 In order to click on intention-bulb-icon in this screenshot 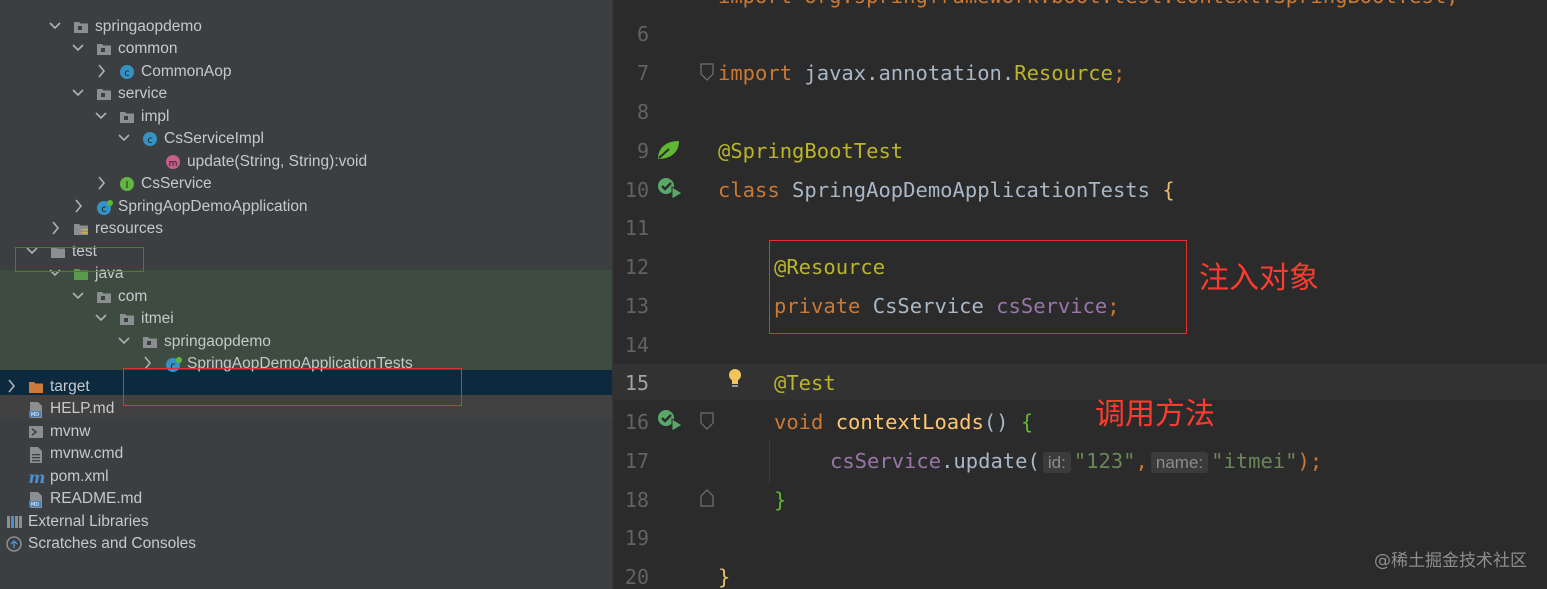, I will do `click(735, 380)`.